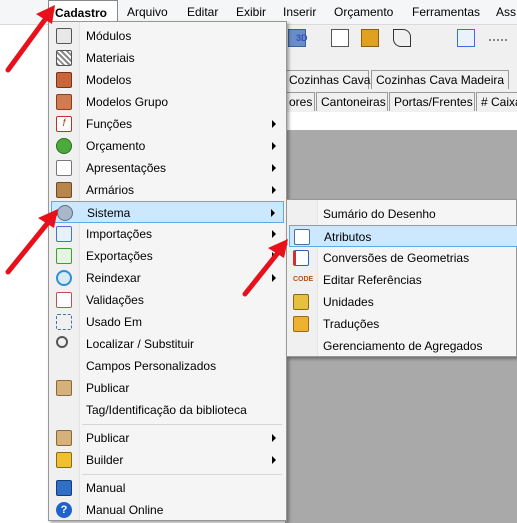 The image size is (517, 523). Describe the element at coordinates (299, 12) in the screenshot. I see `menu-inserir: Inserir` at that location.